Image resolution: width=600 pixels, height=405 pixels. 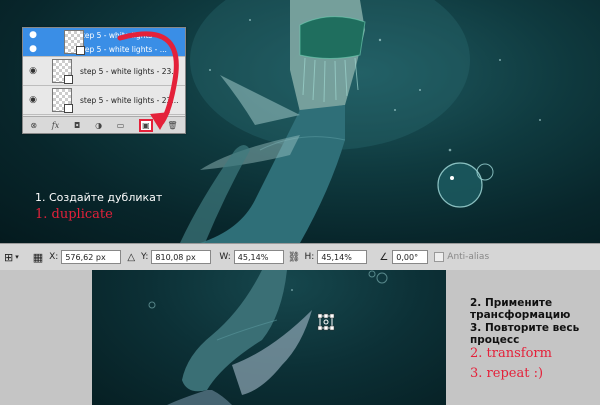 What do you see at coordinates (54, 257) in the screenshot?
I see `x-label: X:` at bounding box center [54, 257].